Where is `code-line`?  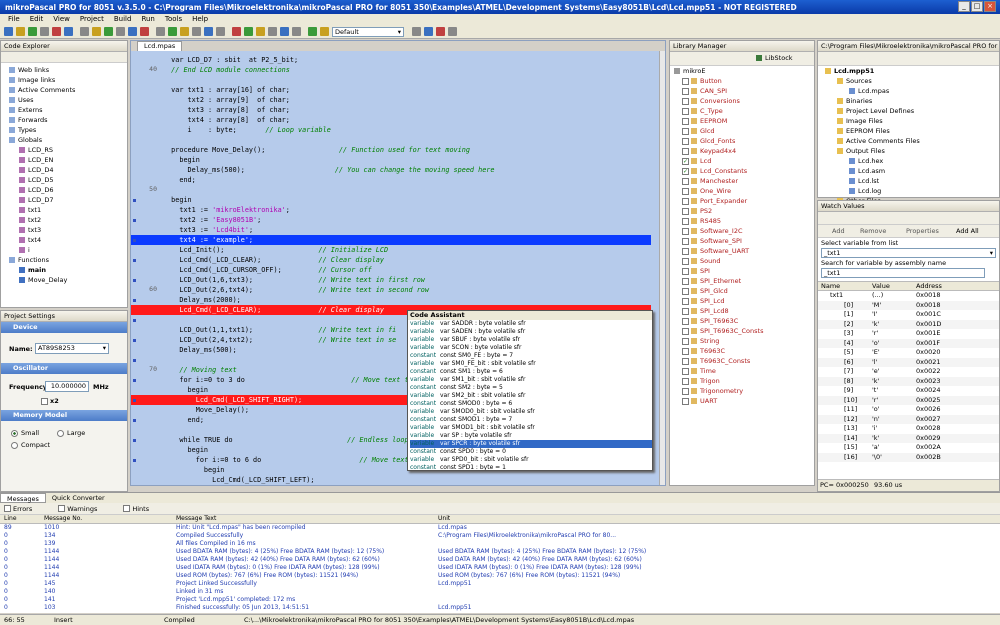
code-line is located at coordinates (391, 80).